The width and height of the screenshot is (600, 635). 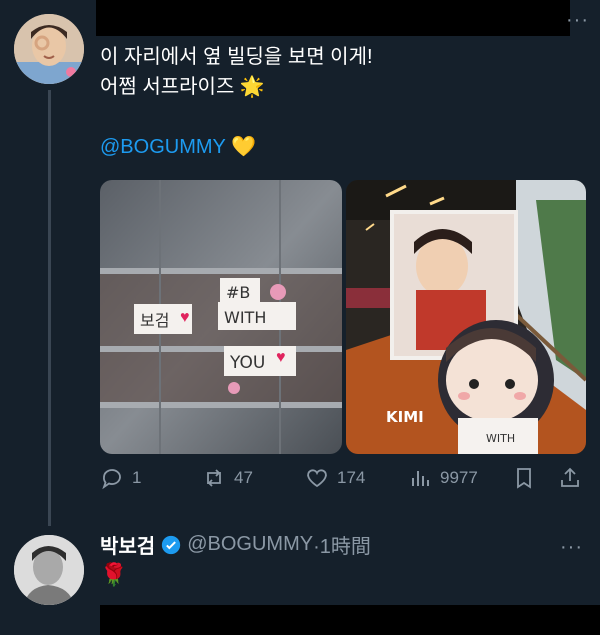 What do you see at coordinates (252, 87) in the screenshot?
I see `star-emoji: 🌟` at bounding box center [252, 87].